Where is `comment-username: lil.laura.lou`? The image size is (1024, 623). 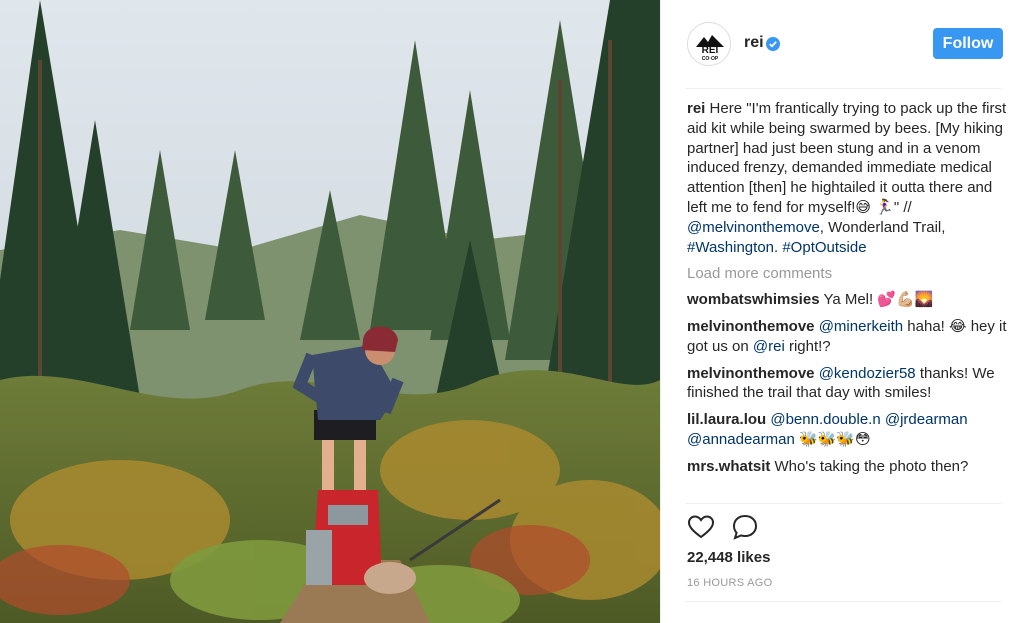 comment-username: lil.laura.lou is located at coordinates (726, 419).